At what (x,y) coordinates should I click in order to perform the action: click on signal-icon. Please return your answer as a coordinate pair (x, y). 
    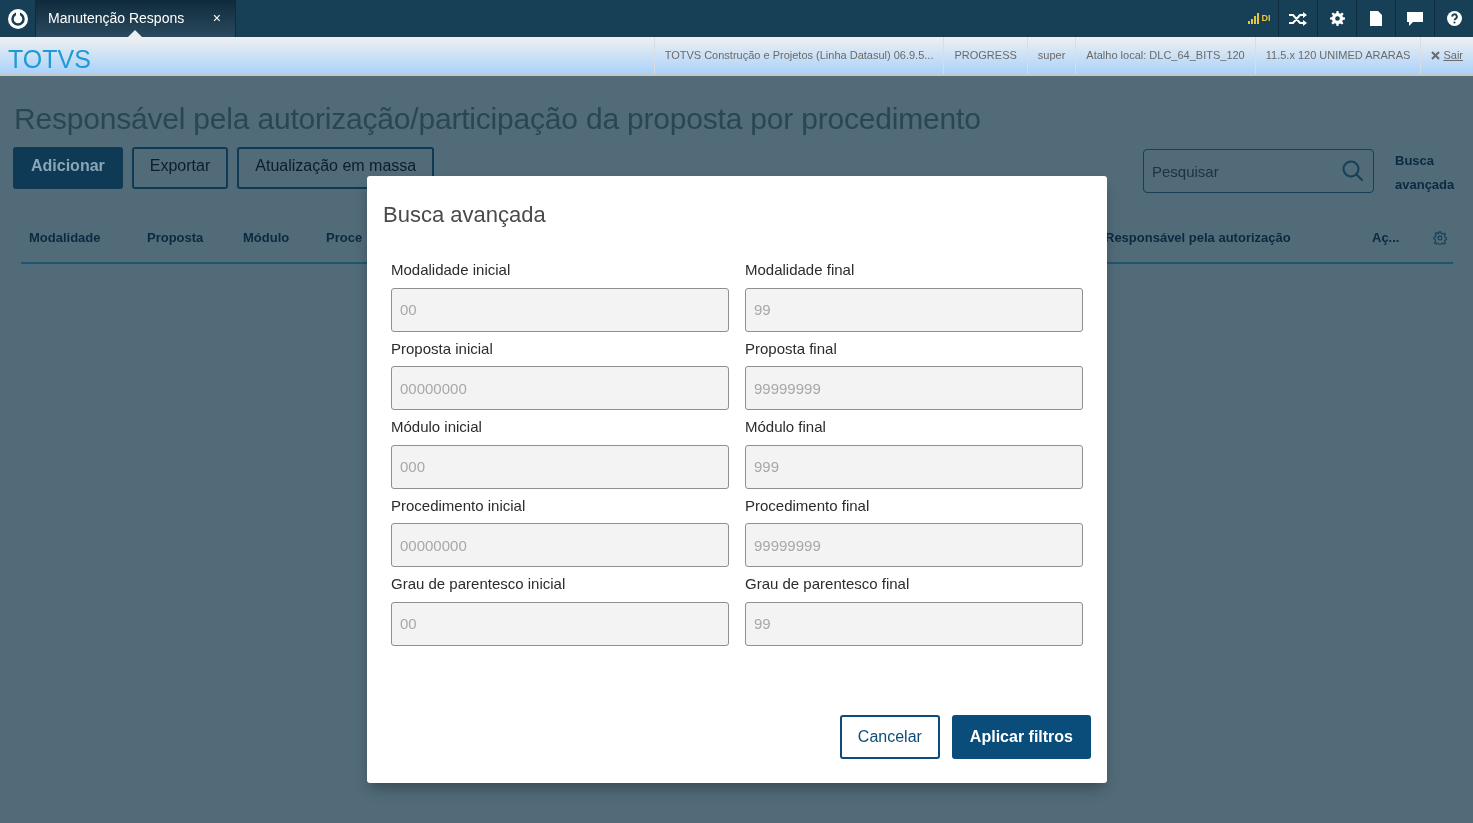
    Looking at the image, I should click on (1253, 18).